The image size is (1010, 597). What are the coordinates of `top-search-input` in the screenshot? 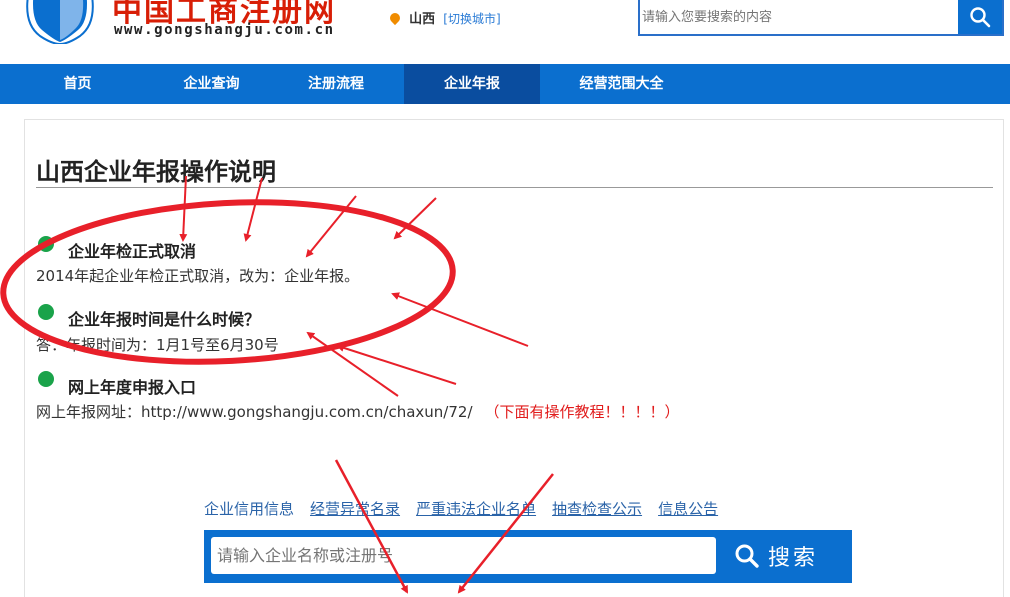 It's located at (800, 17).